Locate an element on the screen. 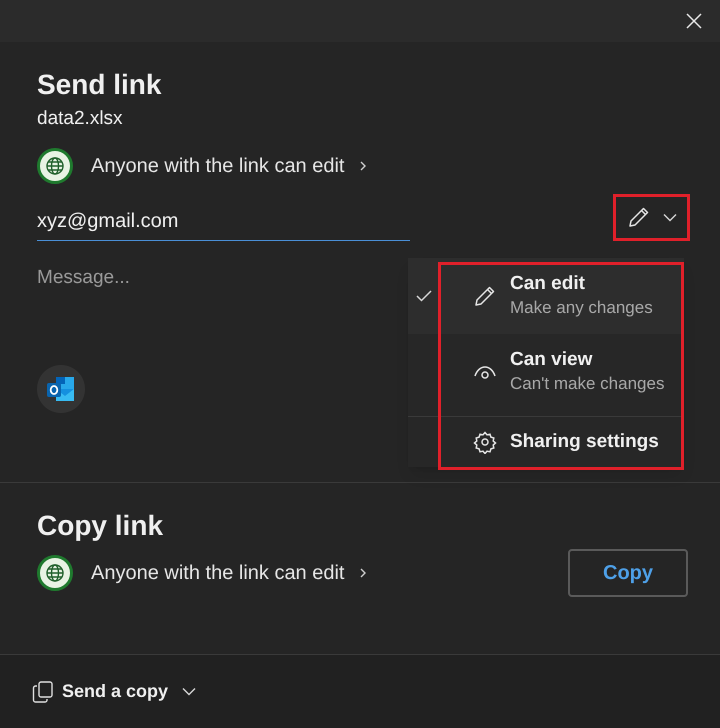  settings-icon is located at coordinates (485, 442).